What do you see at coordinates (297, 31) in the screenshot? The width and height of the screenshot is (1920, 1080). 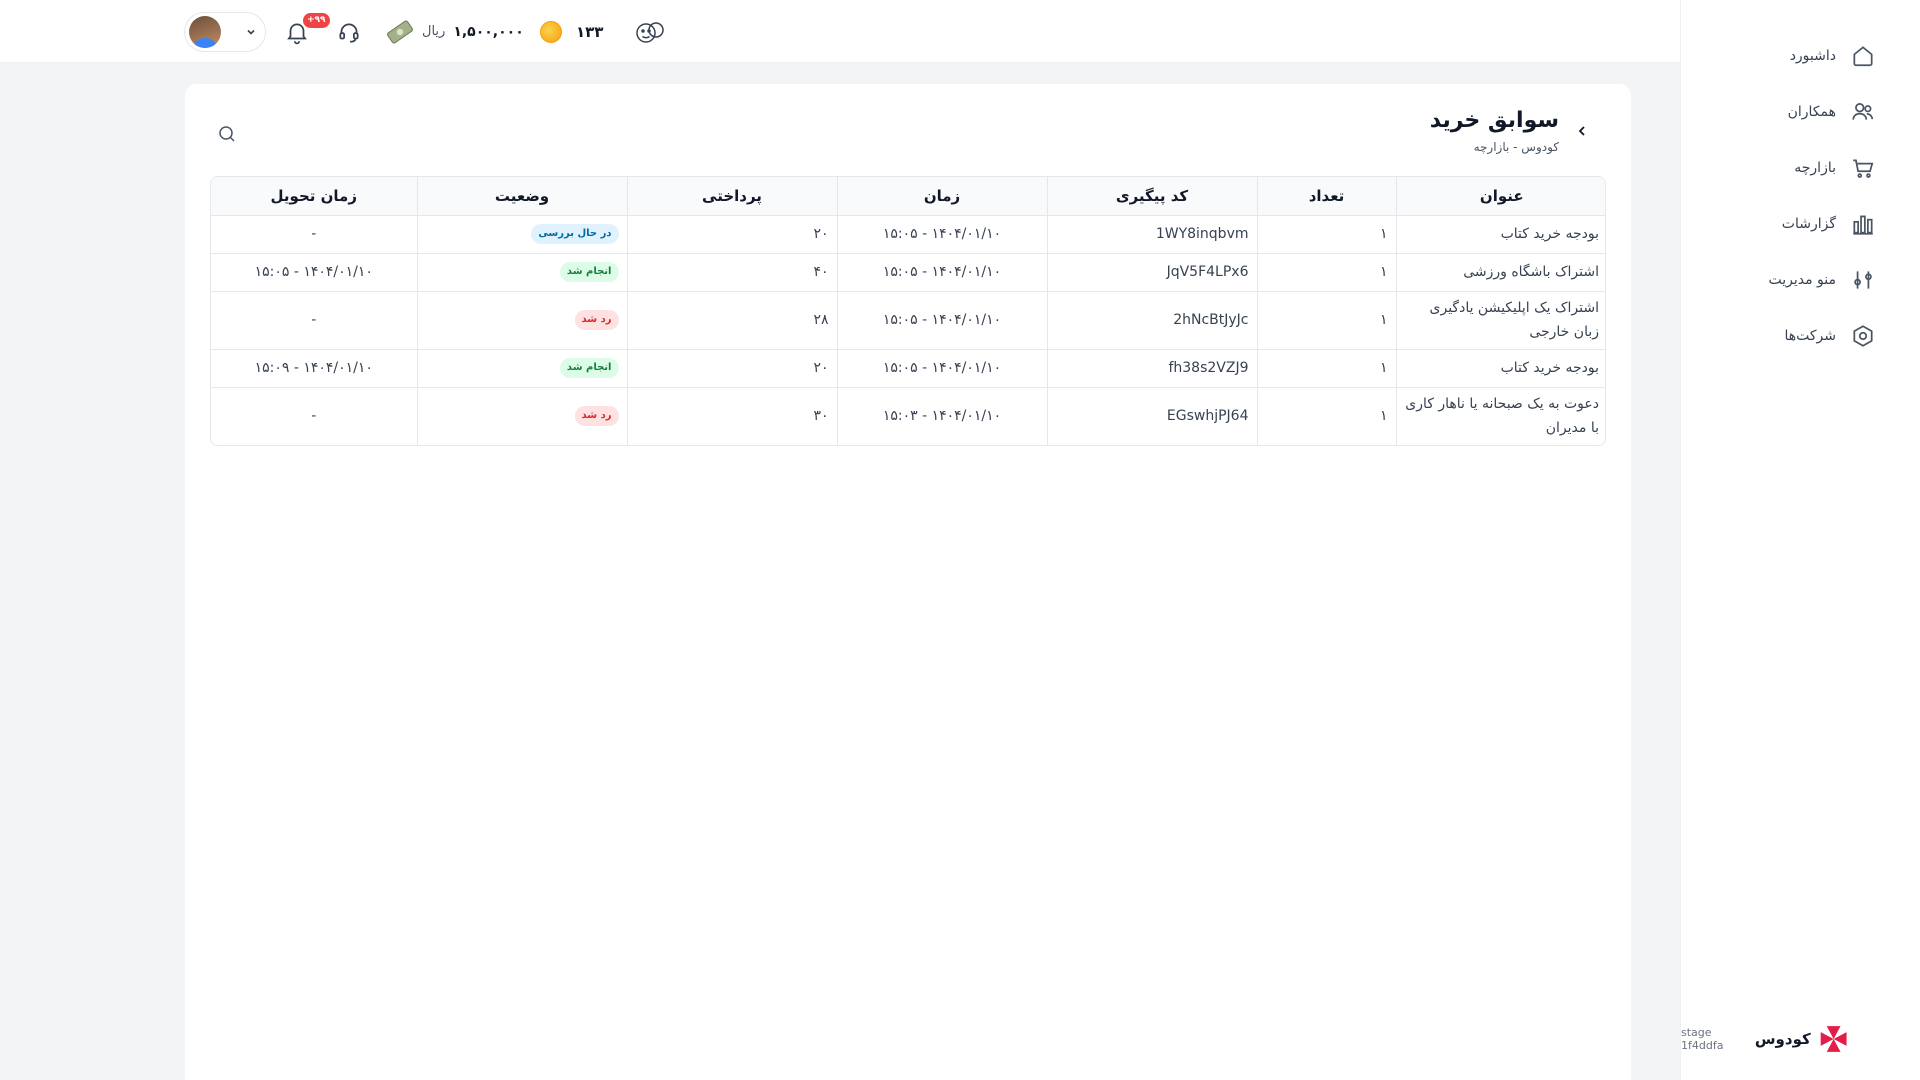 I see `notifications-button` at bounding box center [297, 31].